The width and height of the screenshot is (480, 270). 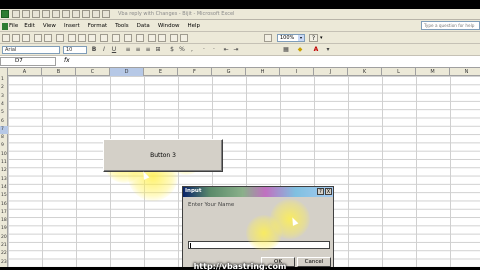 I want to click on row-header: 16, so click(x=4, y=205).